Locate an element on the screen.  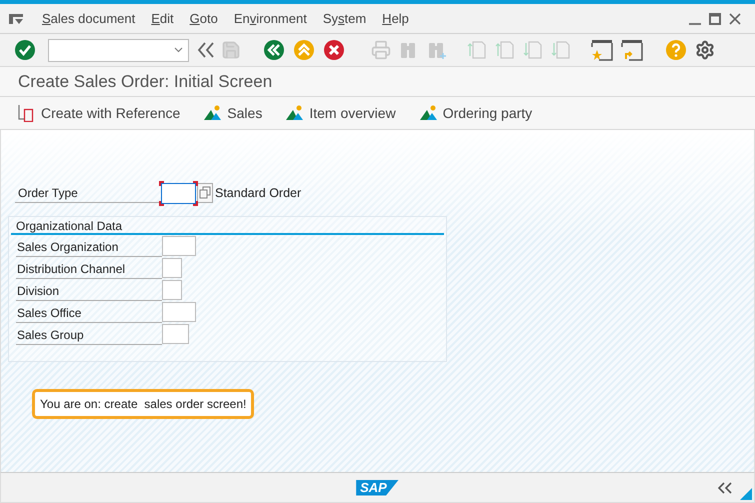
toolbar-button: Create with Reference is located at coordinates (99, 113).